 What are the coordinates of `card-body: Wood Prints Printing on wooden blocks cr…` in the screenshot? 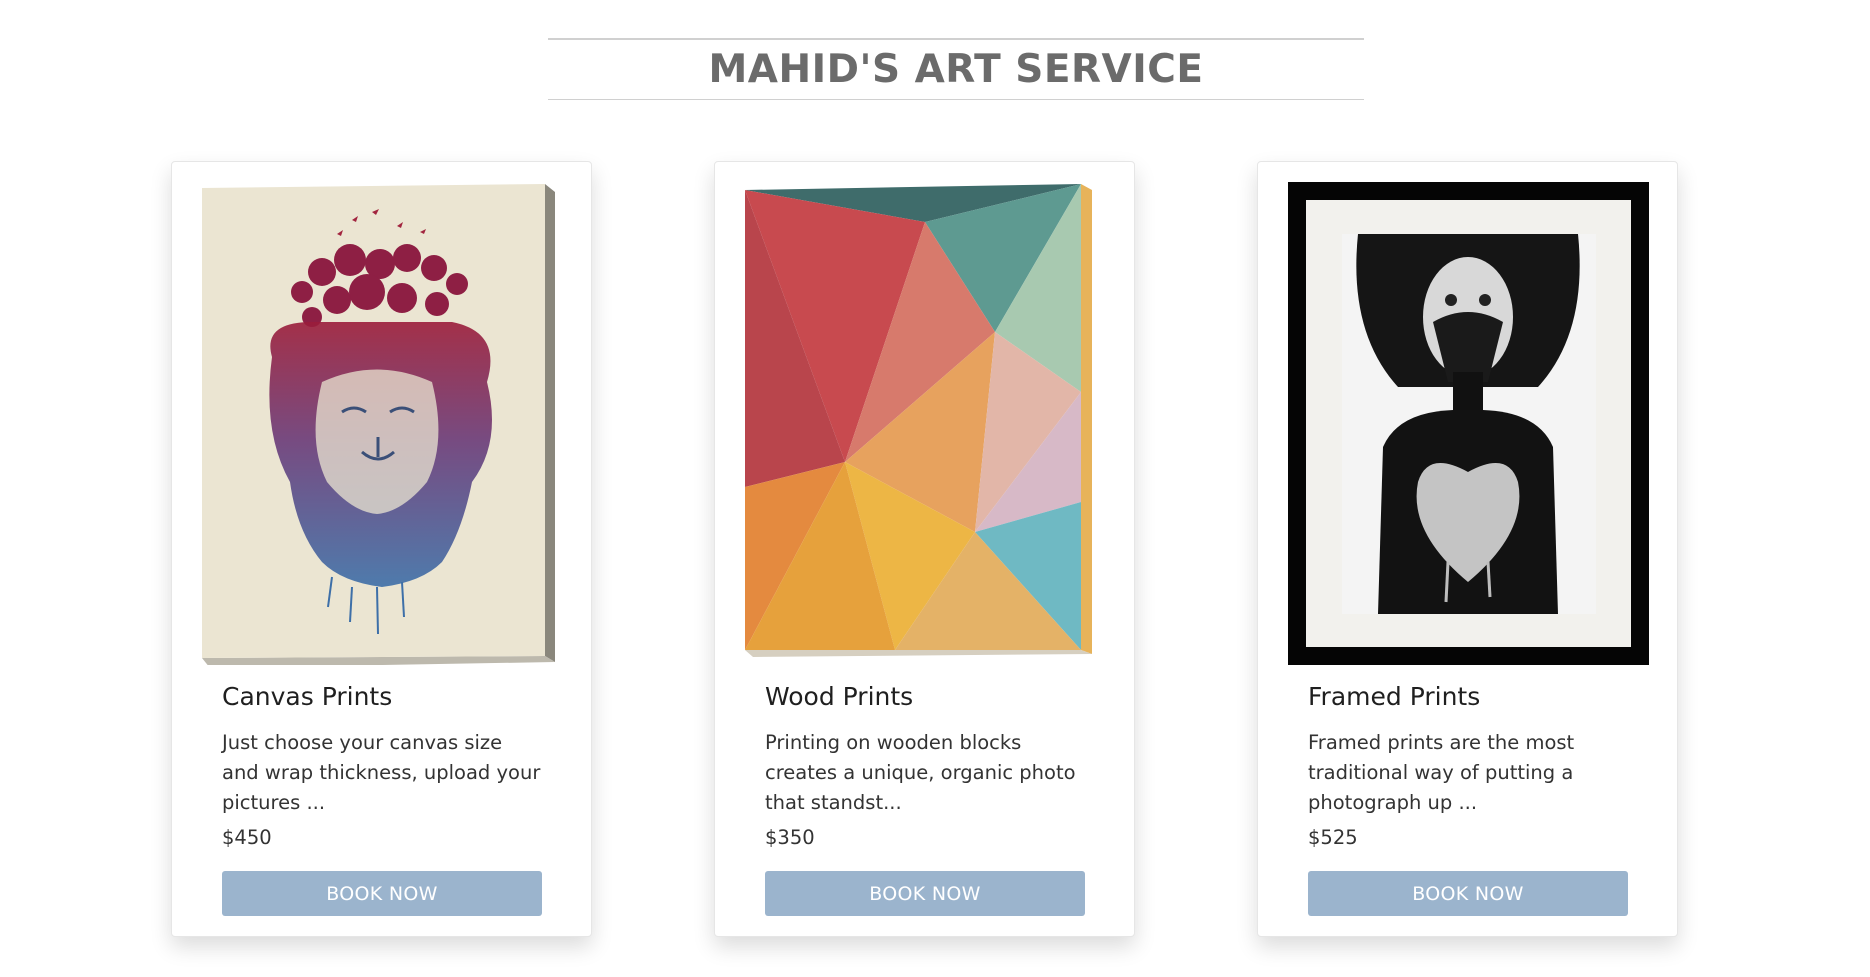 It's located at (924, 767).